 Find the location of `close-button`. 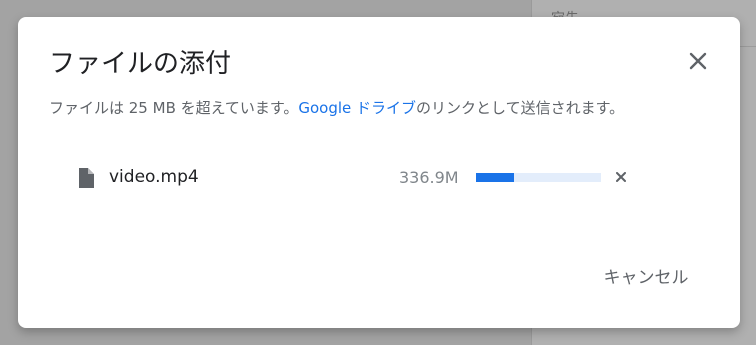

close-button is located at coordinates (698, 61).